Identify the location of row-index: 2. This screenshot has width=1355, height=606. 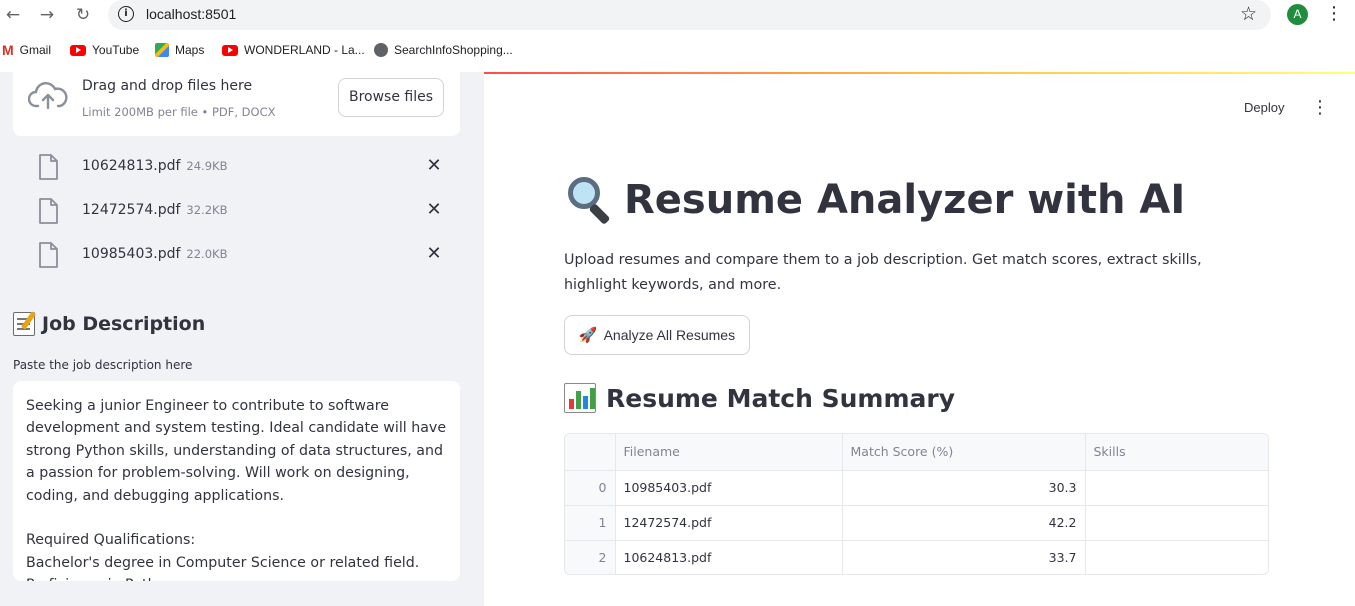
(590, 557).